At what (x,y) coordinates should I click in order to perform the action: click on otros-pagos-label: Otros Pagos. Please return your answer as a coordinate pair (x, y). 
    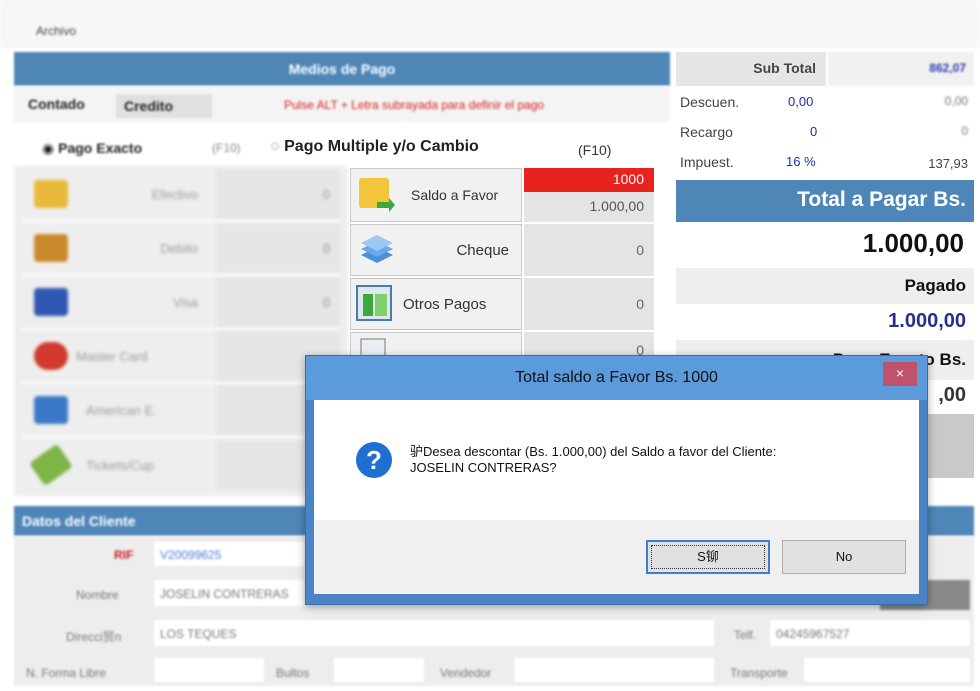
    Looking at the image, I should click on (445, 304).